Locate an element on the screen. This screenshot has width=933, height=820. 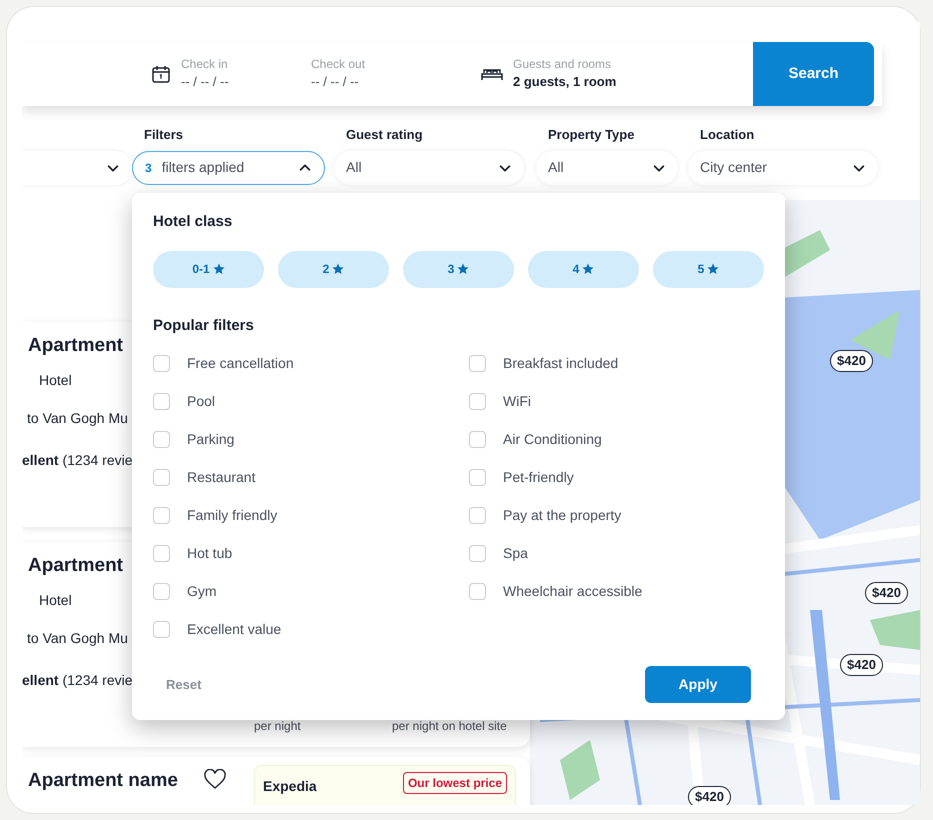
heart-icon is located at coordinates (215, 779).